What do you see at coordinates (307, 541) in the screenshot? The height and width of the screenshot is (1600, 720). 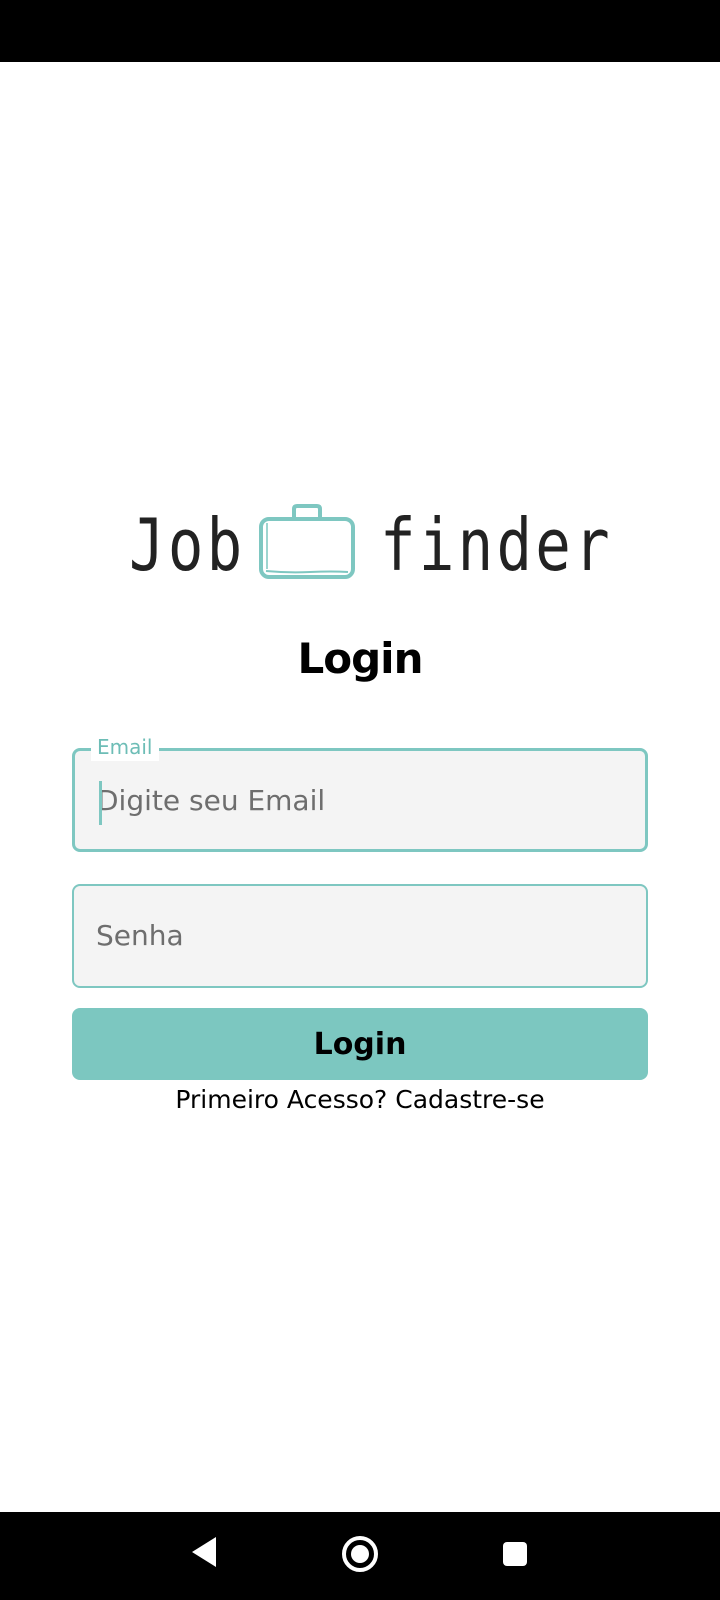 I see `briefcase-icon` at bounding box center [307, 541].